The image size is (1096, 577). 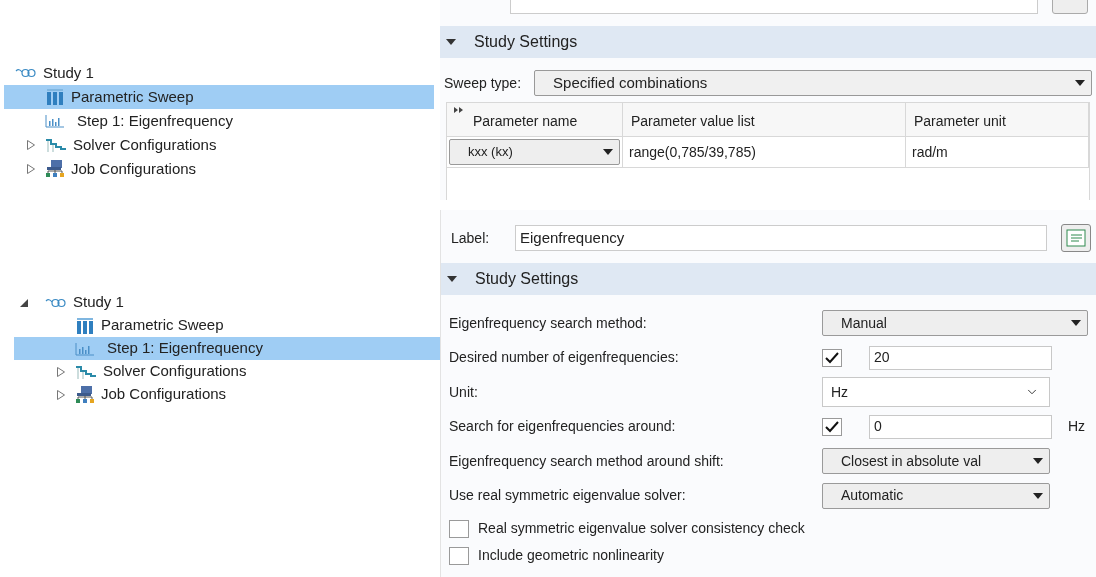 I want to click on dropdown: Automatic, so click(x=936, y=495).